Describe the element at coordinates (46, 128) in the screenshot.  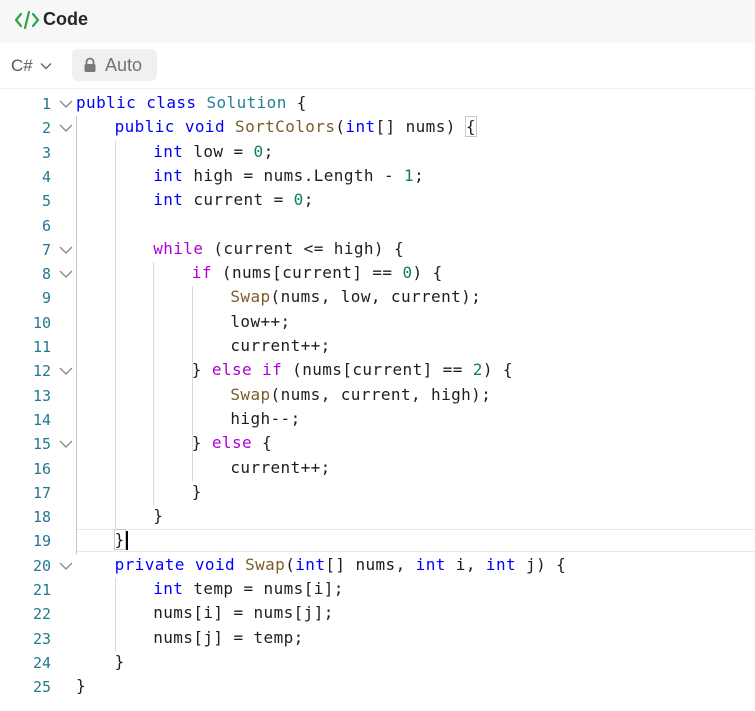
I see `line-number: 2` at that location.